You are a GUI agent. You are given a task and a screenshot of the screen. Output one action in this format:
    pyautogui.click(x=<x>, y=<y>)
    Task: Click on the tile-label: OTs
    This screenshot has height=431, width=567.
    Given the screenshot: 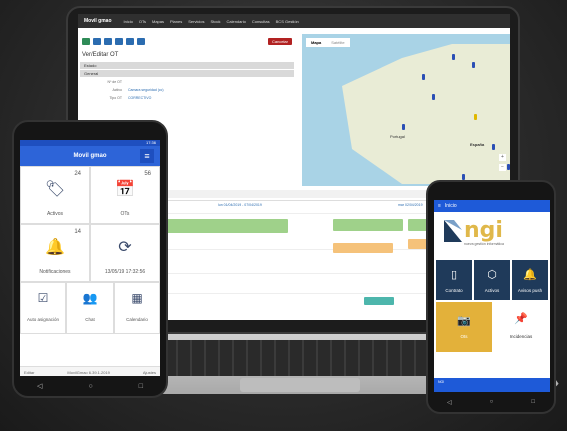 What is the action you would take?
    pyautogui.click(x=125, y=214)
    